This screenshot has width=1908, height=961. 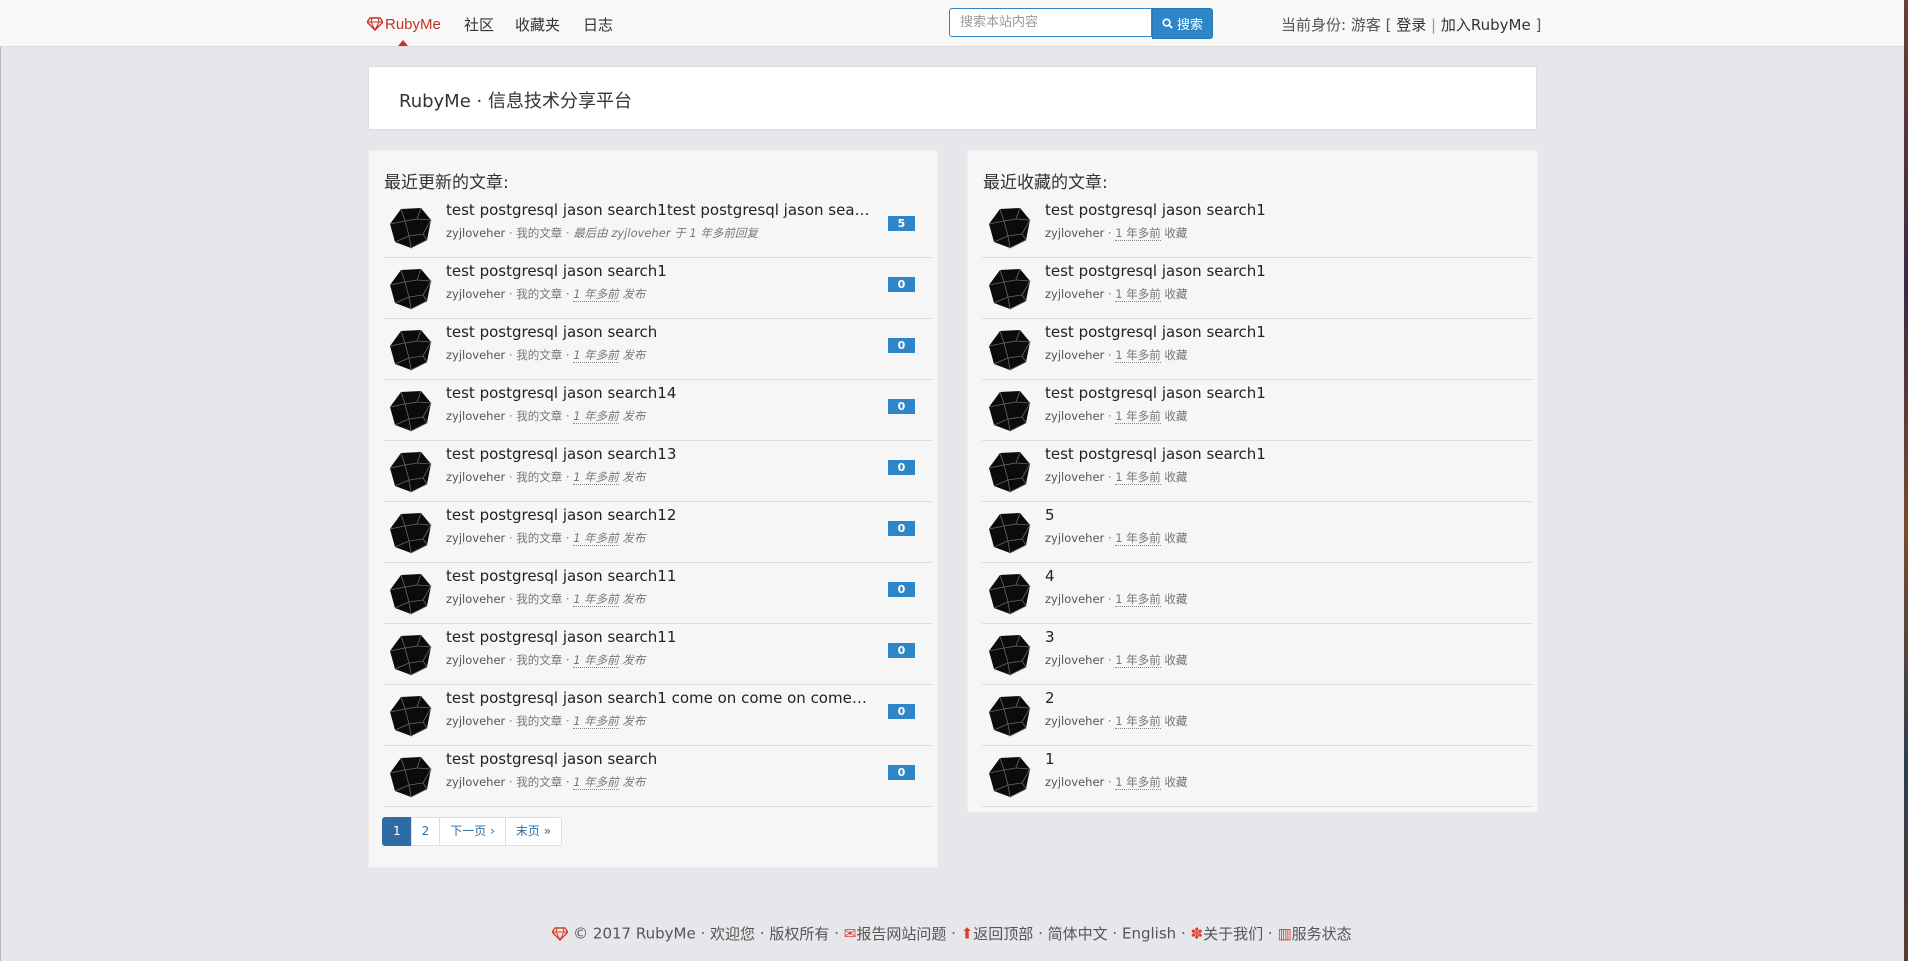 What do you see at coordinates (658, 454) in the screenshot?
I see `article-title-link: test postgresql jason search13` at bounding box center [658, 454].